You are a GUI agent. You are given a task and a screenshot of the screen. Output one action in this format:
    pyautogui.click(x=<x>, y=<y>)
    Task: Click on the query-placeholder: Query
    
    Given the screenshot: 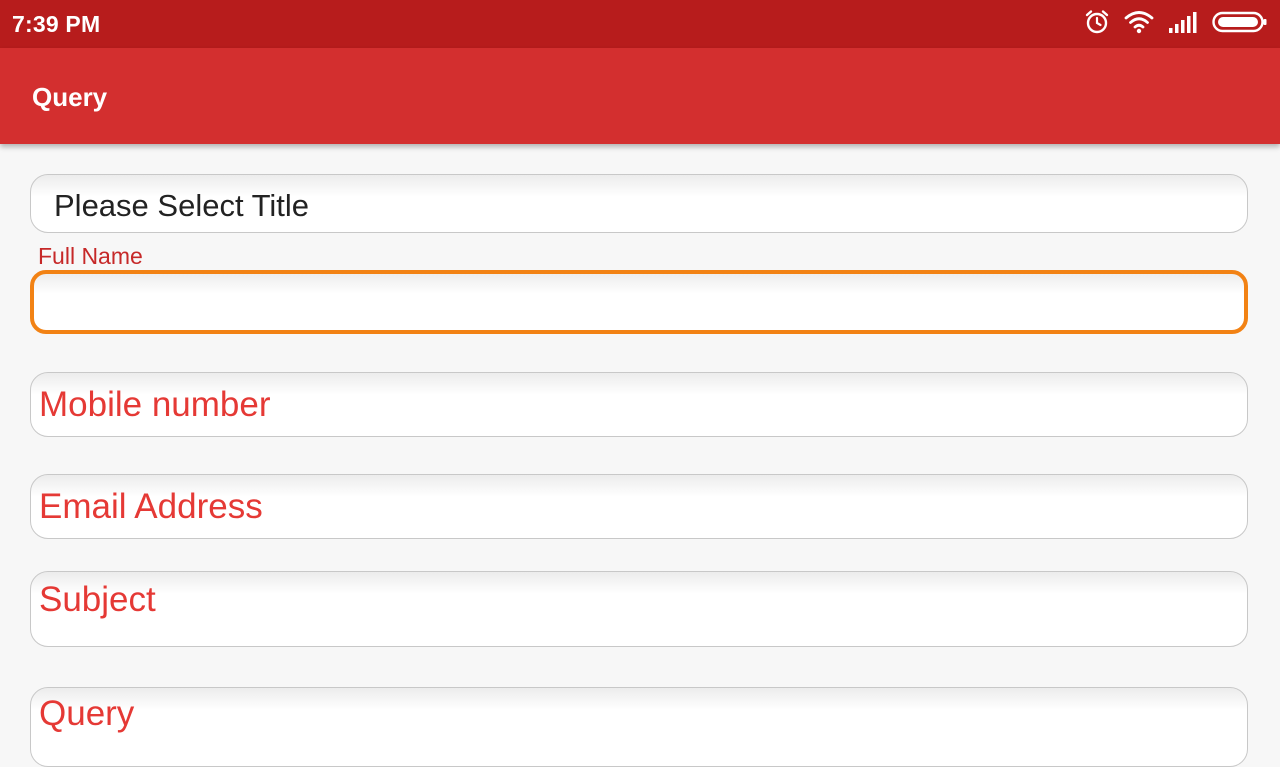 What is the action you would take?
    pyautogui.click(x=87, y=713)
    